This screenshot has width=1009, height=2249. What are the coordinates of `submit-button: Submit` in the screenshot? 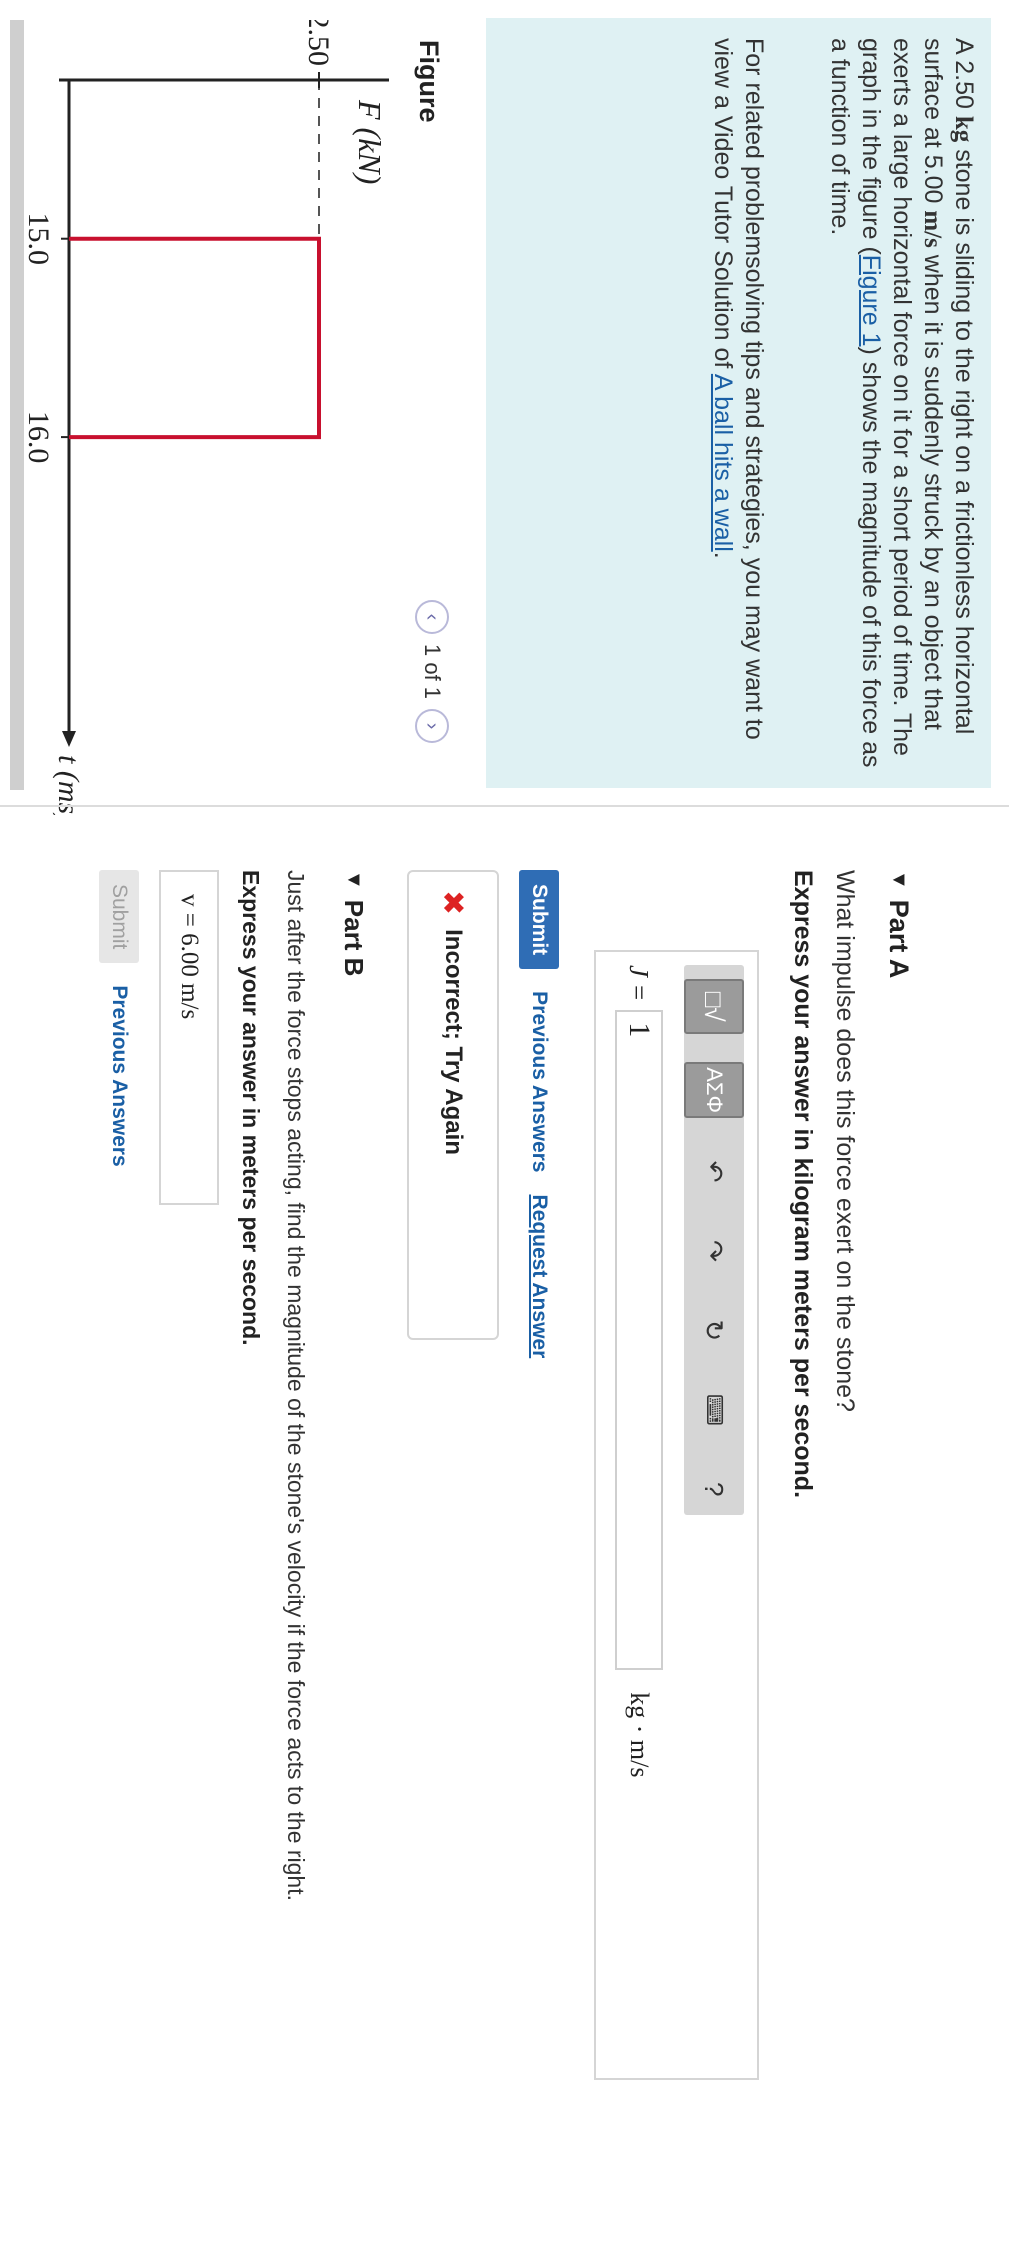 It's located at (539, 920).